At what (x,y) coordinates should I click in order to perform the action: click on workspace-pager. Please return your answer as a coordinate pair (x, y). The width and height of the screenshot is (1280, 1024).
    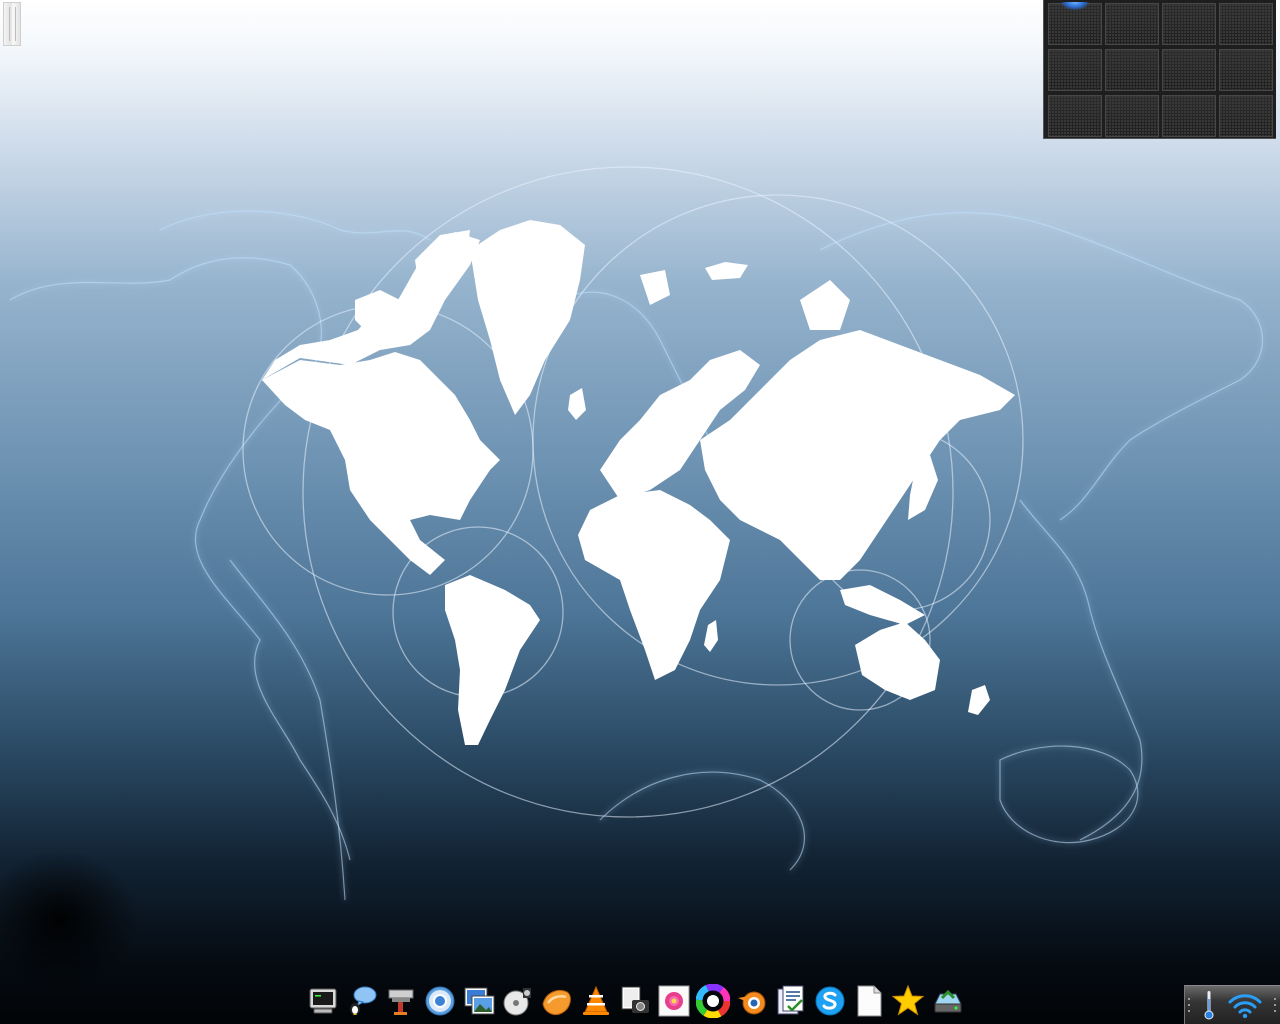
    Looking at the image, I should click on (1159, 69).